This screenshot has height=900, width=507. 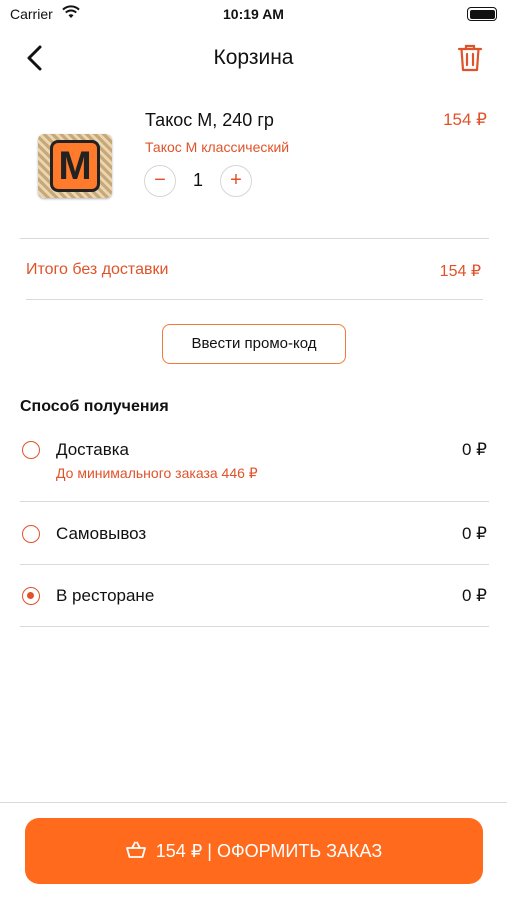 What do you see at coordinates (105, 595) in the screenshot?
I see `option-label: В ресторане` at bounding box center [105, 595].